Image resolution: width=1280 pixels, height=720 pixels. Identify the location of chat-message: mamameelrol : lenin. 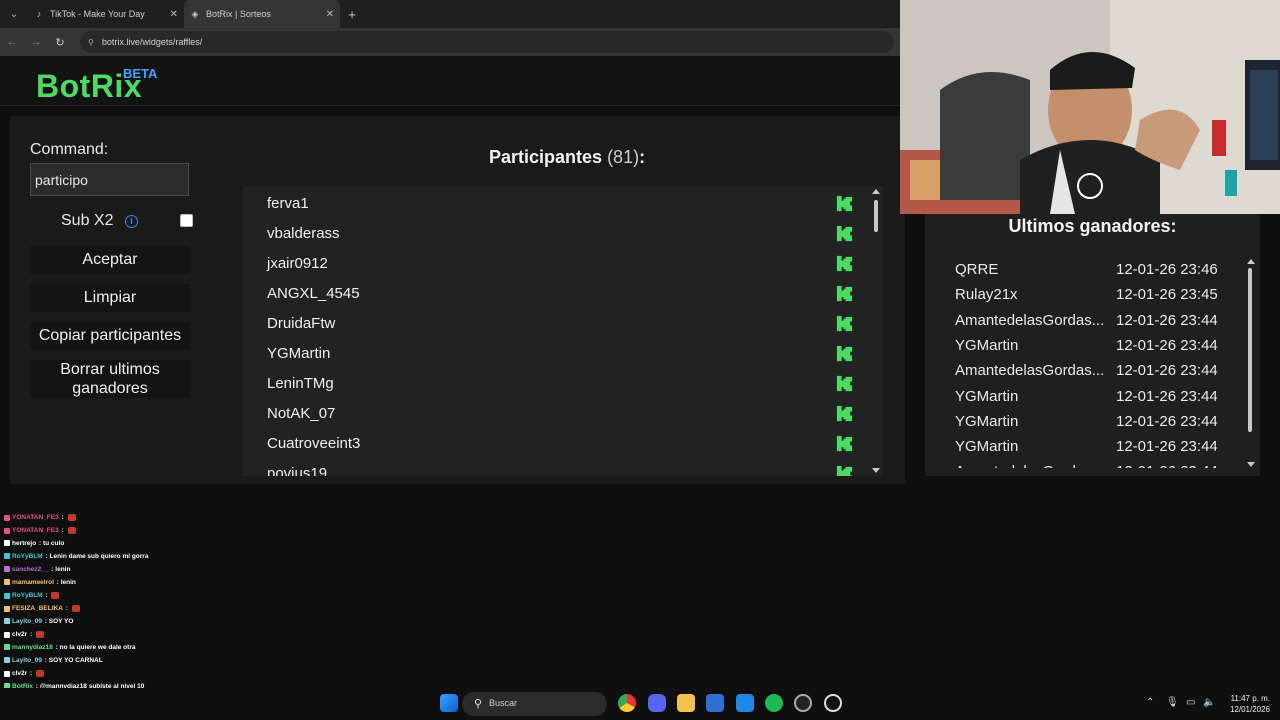
(40, 582).